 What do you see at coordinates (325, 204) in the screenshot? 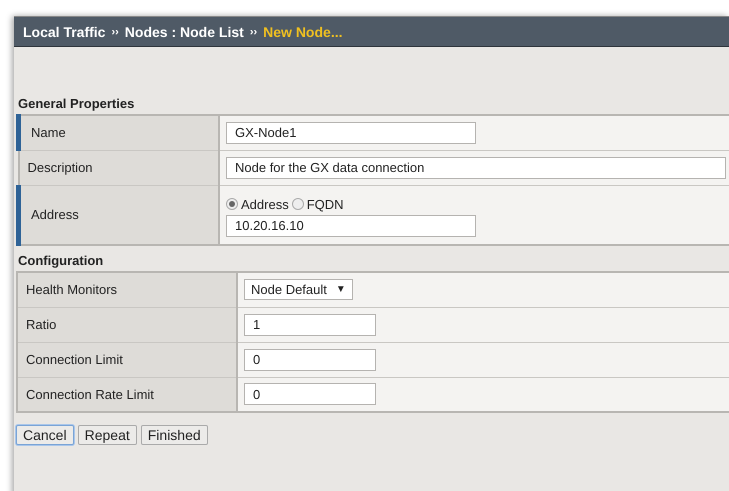
I see `radio-label: FQDN` at bounding box center [325, 204].